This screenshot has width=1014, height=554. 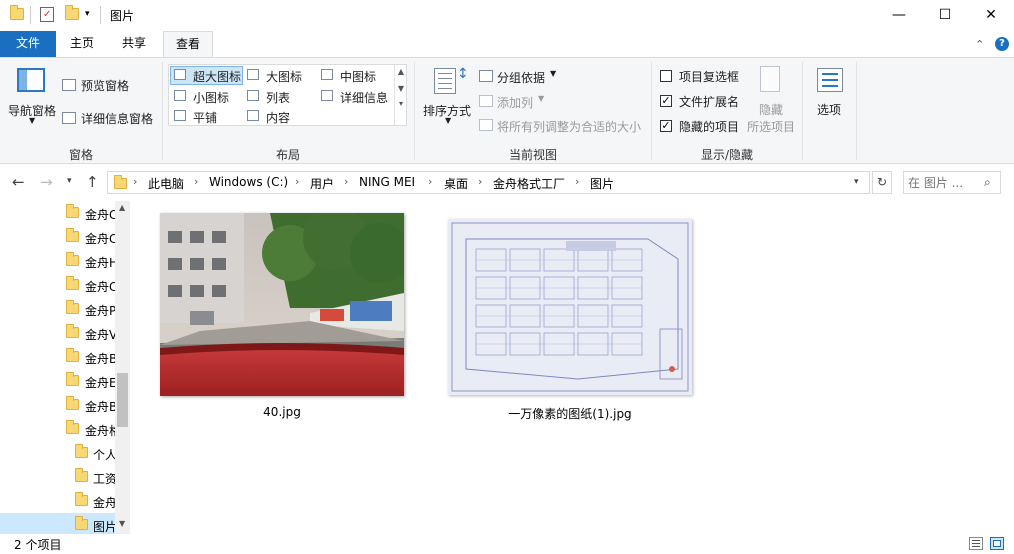 What do you see at coordinates (81, 475) in the screenshot?
I see `folder-icon` at bounding box center [81, 475].